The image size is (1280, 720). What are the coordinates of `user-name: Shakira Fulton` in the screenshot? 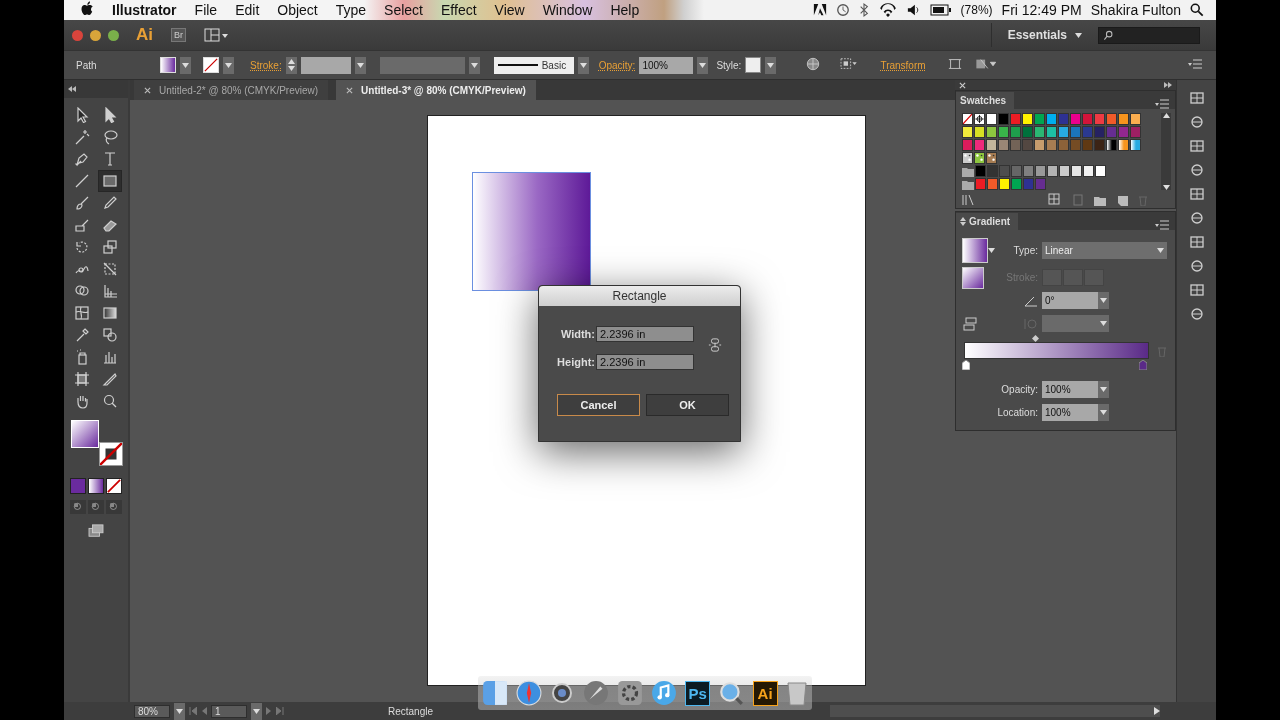 It's located at (1135, 10).